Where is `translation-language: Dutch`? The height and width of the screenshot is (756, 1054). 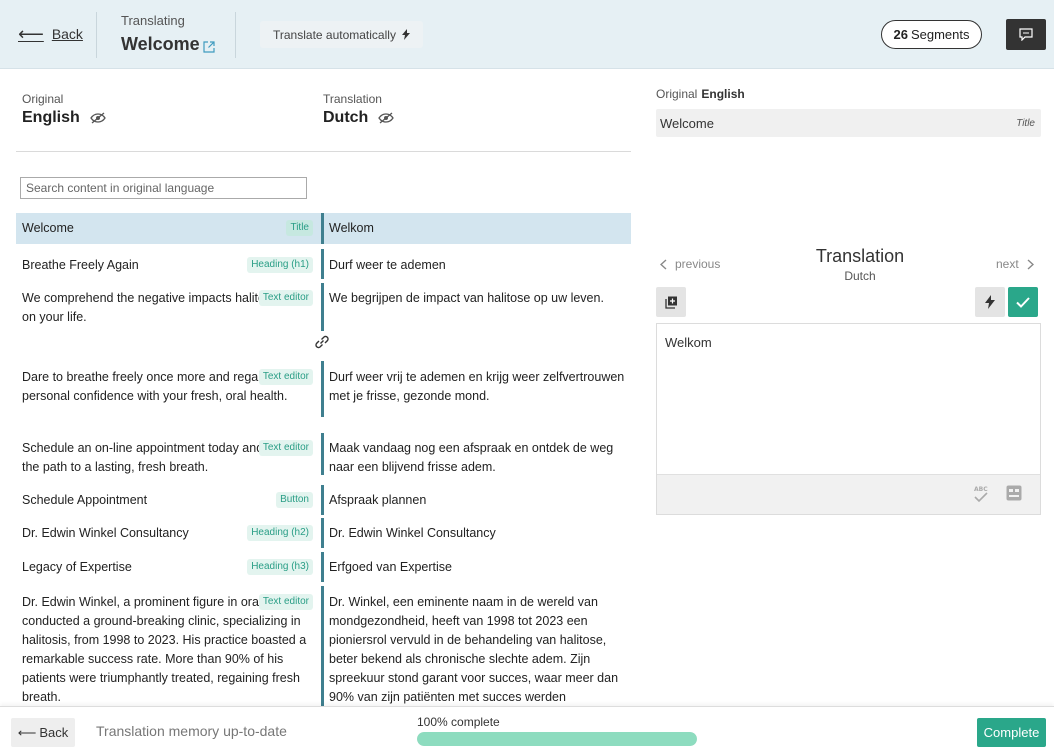
translation-language: Dutch is located at coordinates (346, 117).